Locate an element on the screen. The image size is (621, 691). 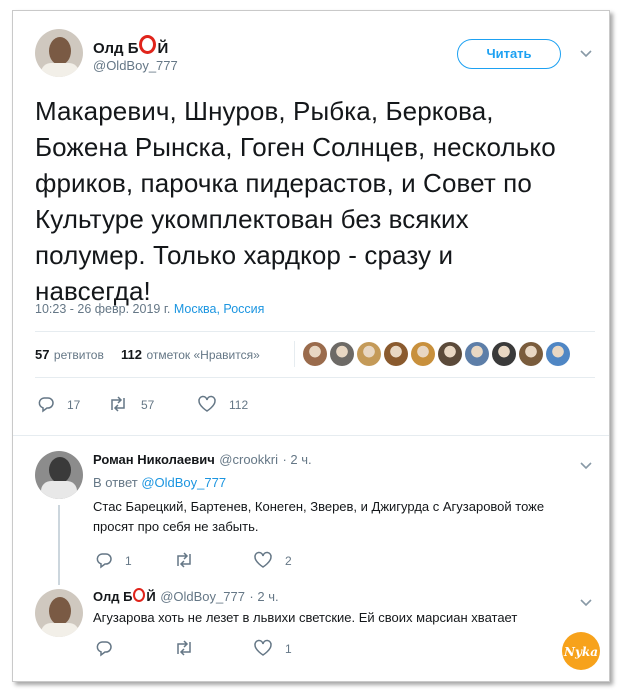
retweet-stat: 57 ретвитов is located at coordinates (69, 355).